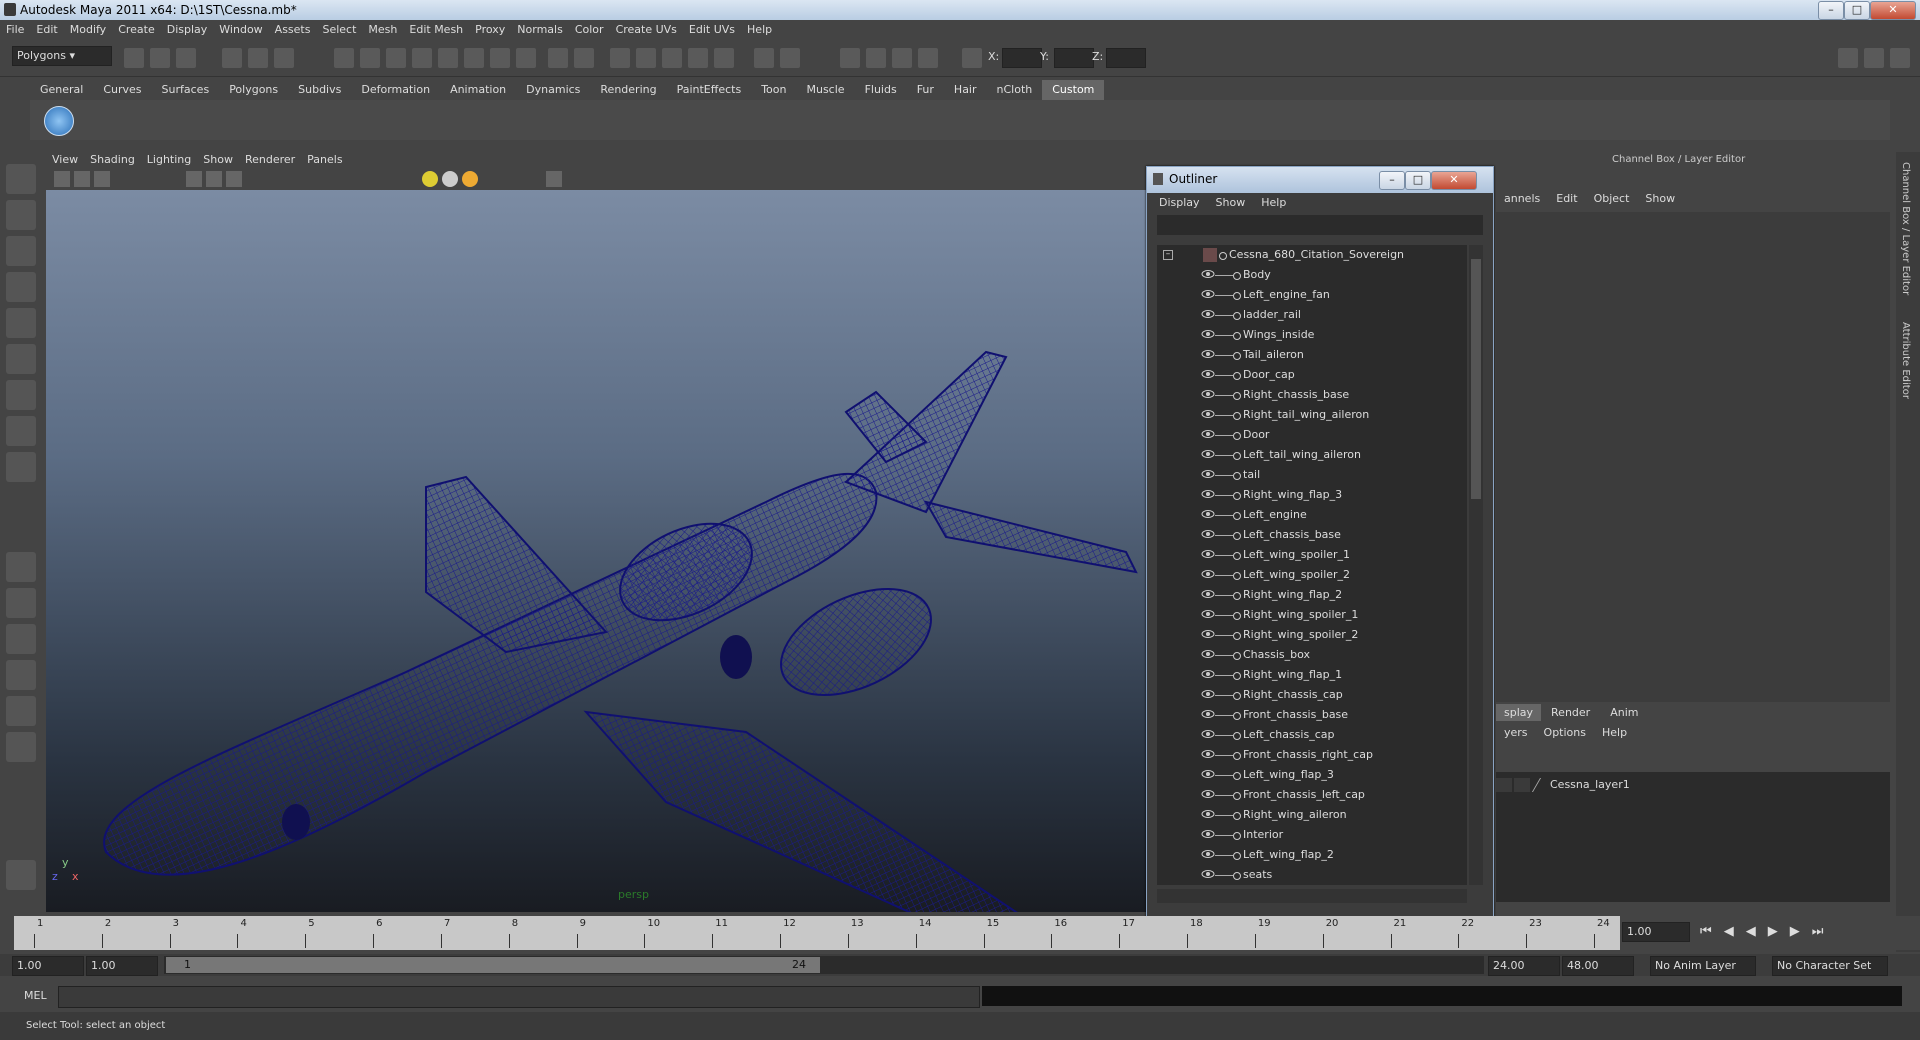 This screenshot has width=1920, height=1040. I want to click on outliner-item: Front_chassis_base, so click(1312, 715).